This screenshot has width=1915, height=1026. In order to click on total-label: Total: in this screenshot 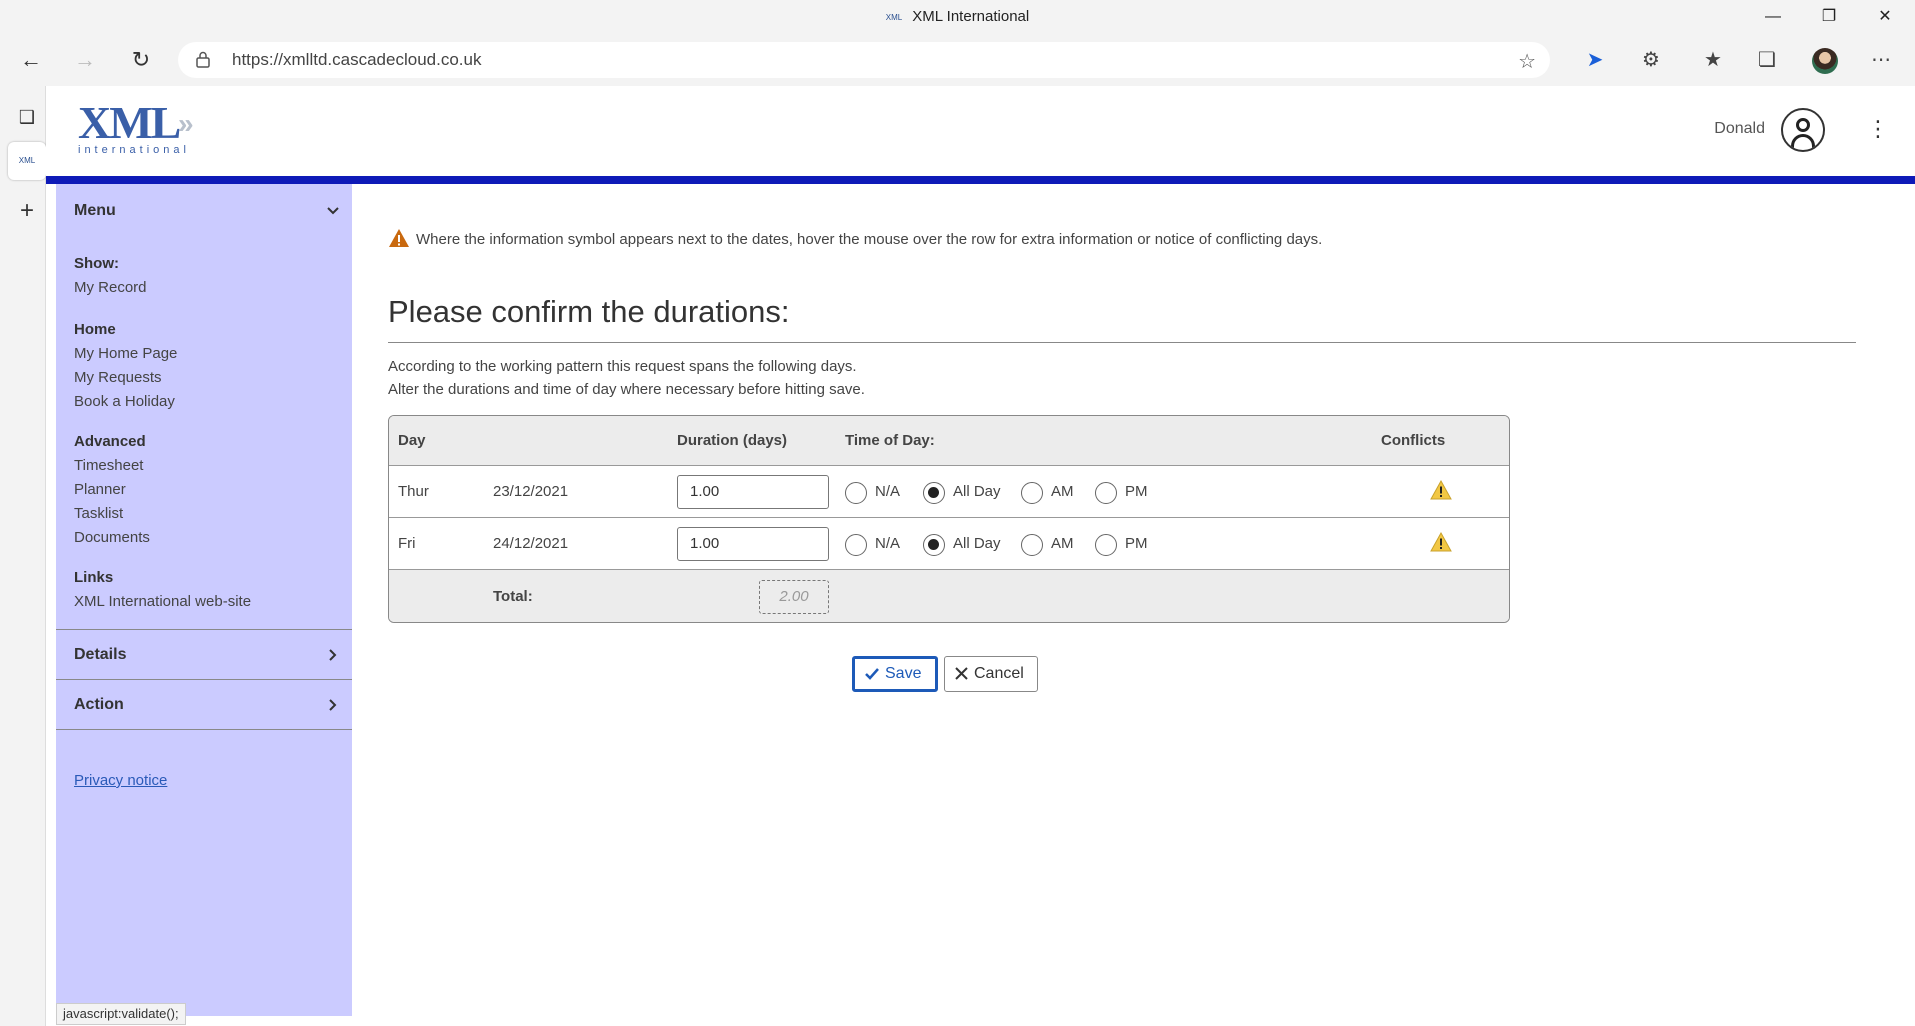, I will do `click(513, 596)`.